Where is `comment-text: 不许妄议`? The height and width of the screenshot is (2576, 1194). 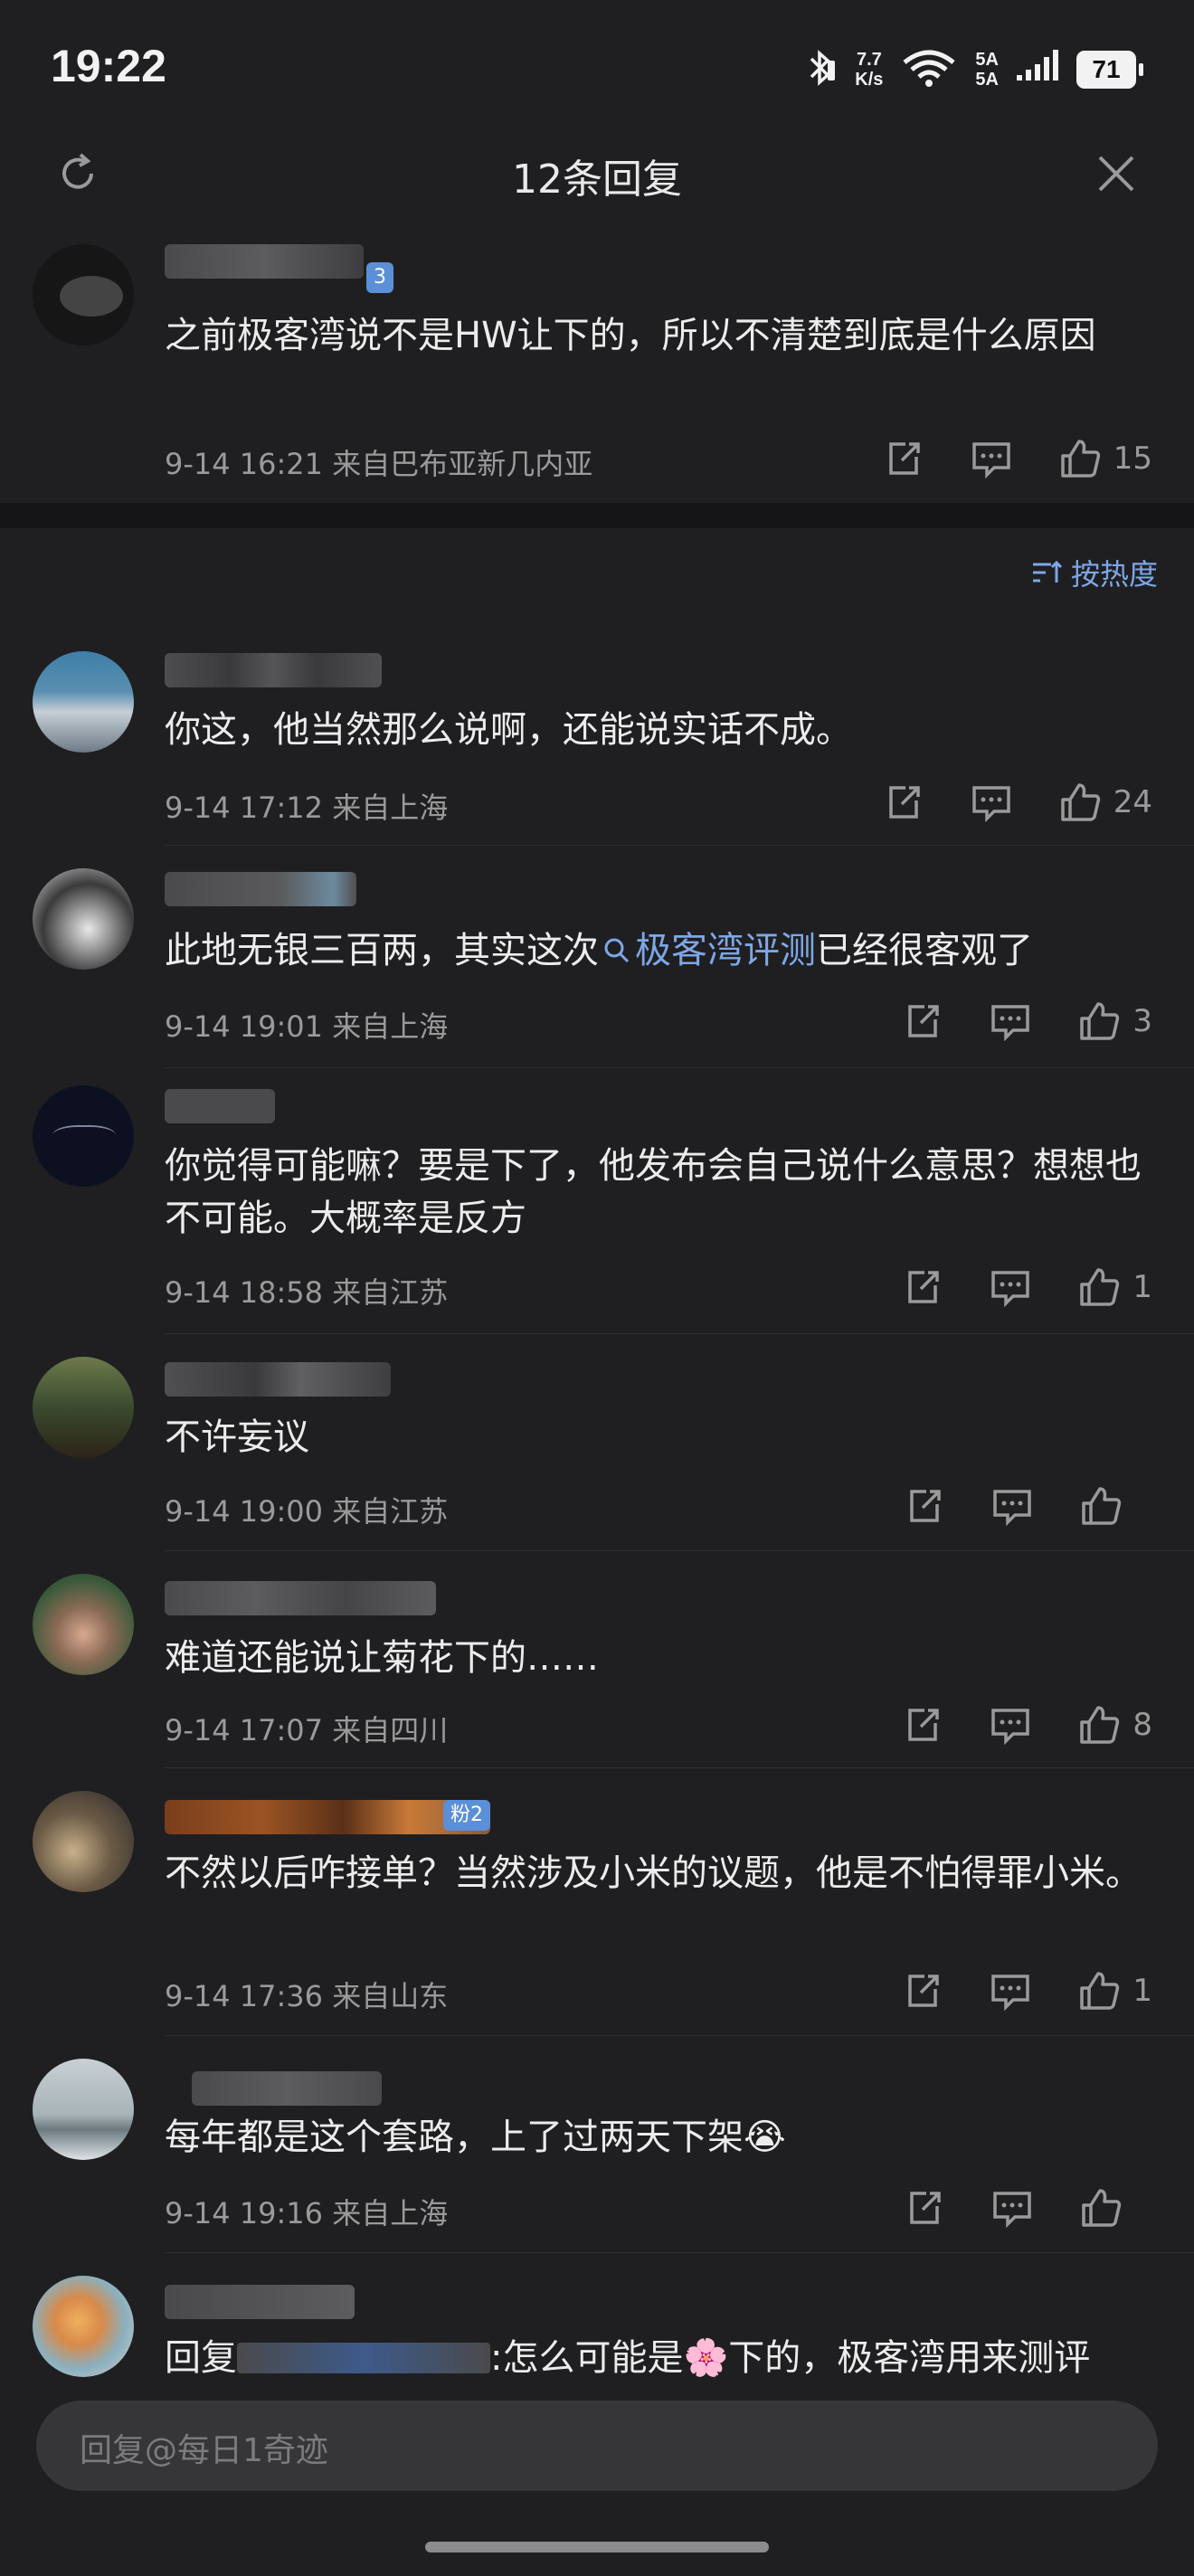 comment-text: 不许妄议 is located at coordinates (237, 1437).